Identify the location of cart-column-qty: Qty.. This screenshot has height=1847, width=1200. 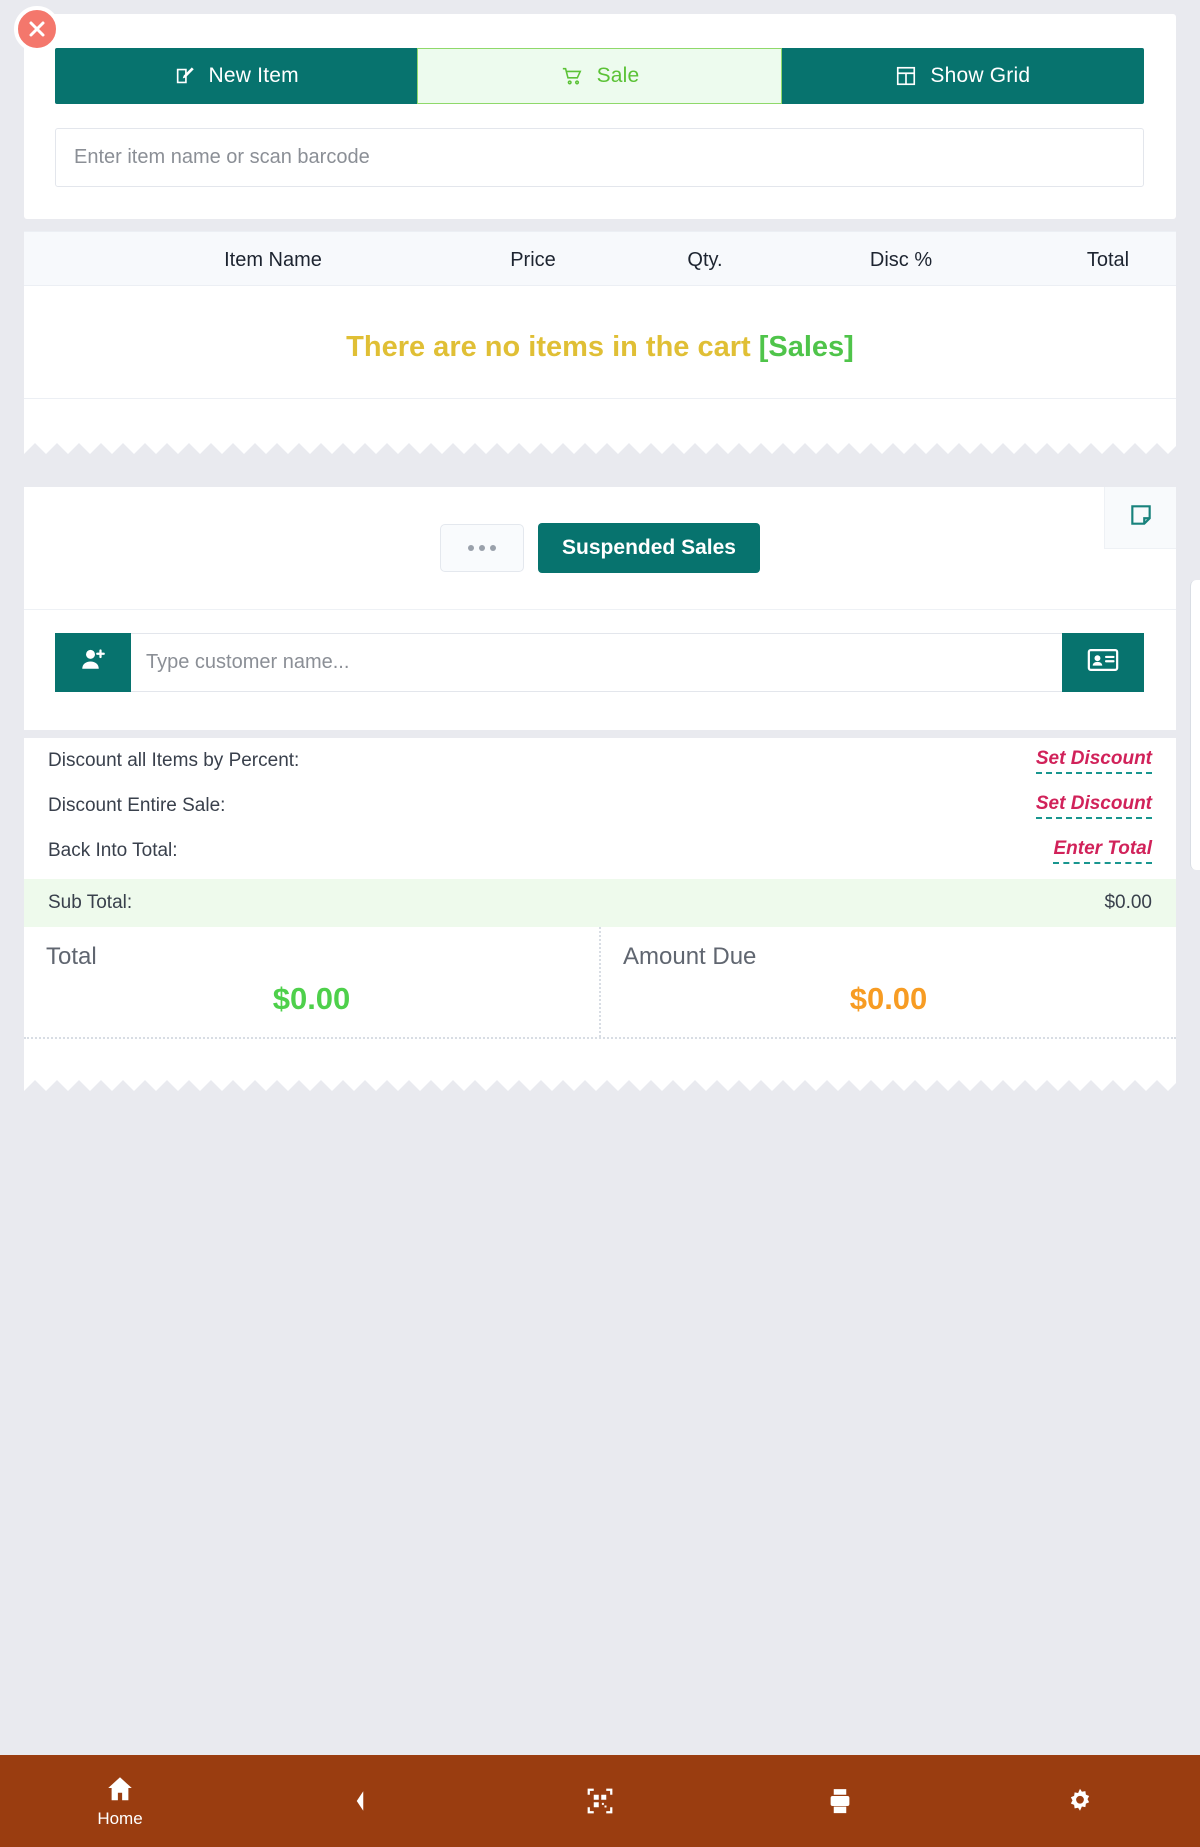
(705, 260).